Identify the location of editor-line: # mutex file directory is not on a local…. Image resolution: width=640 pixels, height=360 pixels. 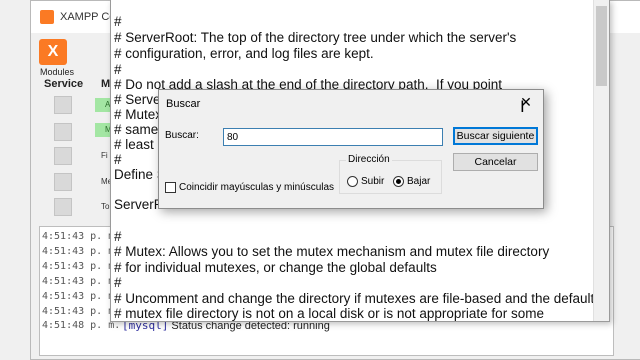
(329, 313).